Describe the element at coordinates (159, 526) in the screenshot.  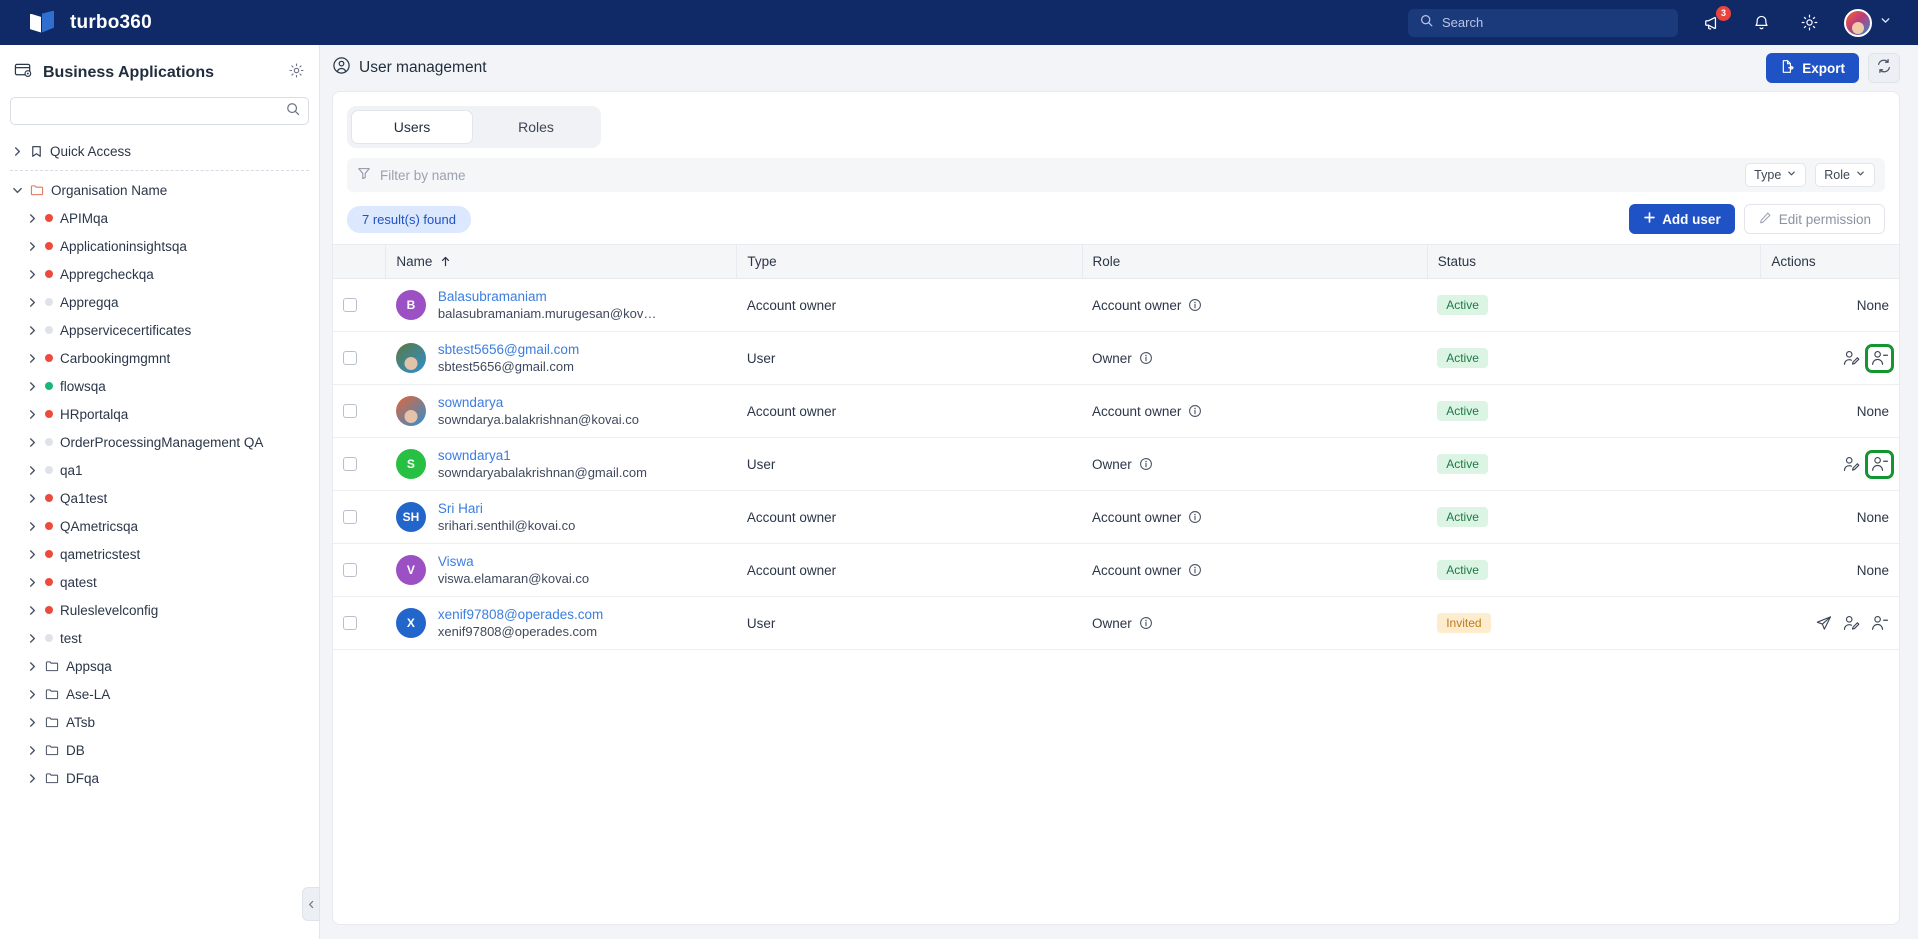
I see `tree-item-qametricsqa: QAmetricsqa` at that location.